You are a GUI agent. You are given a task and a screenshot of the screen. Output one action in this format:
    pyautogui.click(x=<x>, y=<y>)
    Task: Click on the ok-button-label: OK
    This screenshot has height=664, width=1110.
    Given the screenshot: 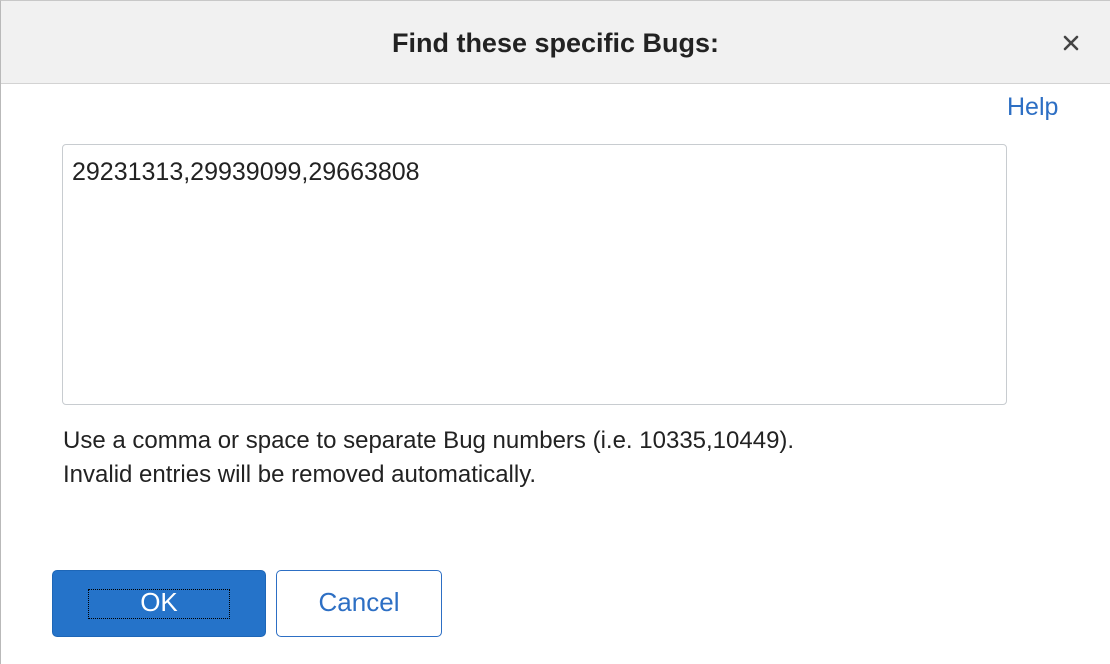 What is the action you would take?
    pyautogui.click(x=159, y=602)
    